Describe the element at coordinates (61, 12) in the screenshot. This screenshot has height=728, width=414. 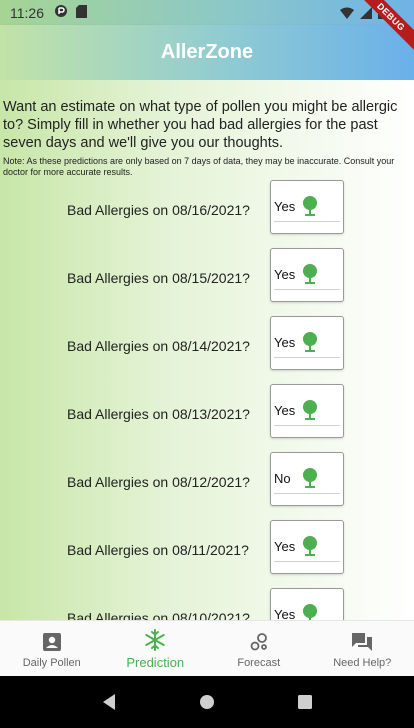
I see `vpn-icon` at that location.